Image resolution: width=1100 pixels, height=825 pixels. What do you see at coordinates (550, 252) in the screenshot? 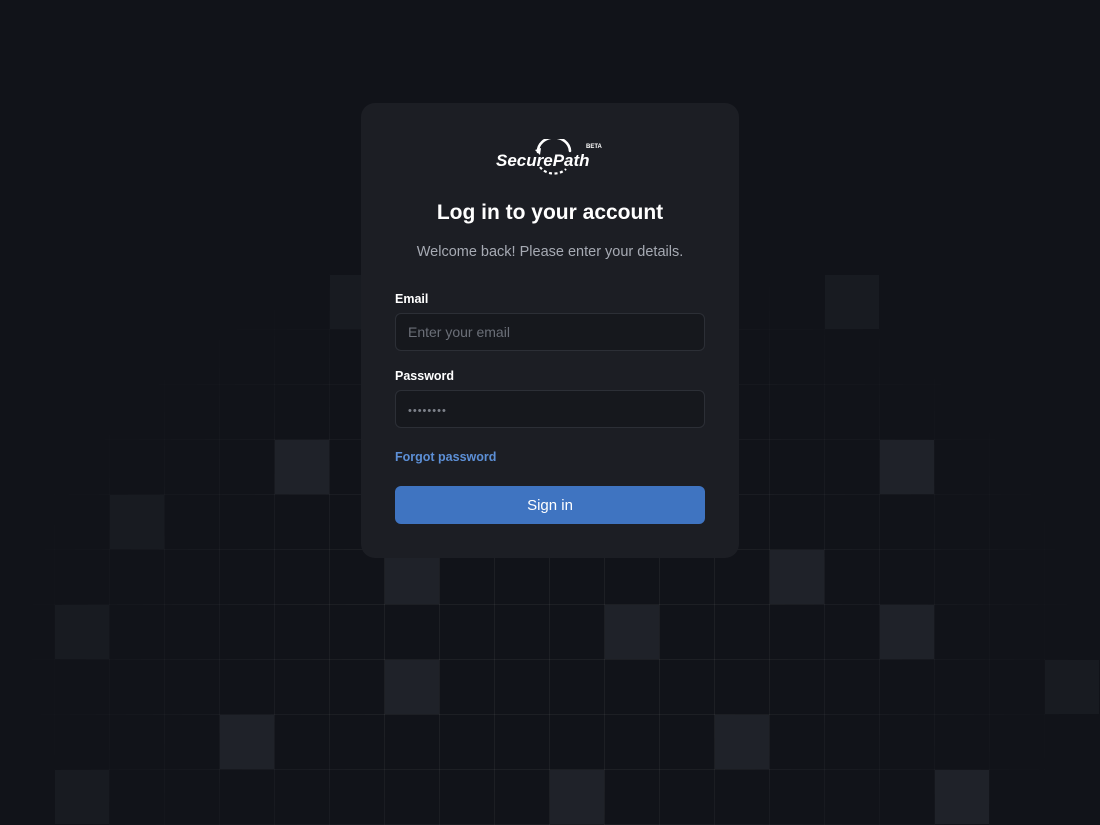
I see `page-subtitle: Welcome back! Please enter your details.` at bounding box center [550, 252].